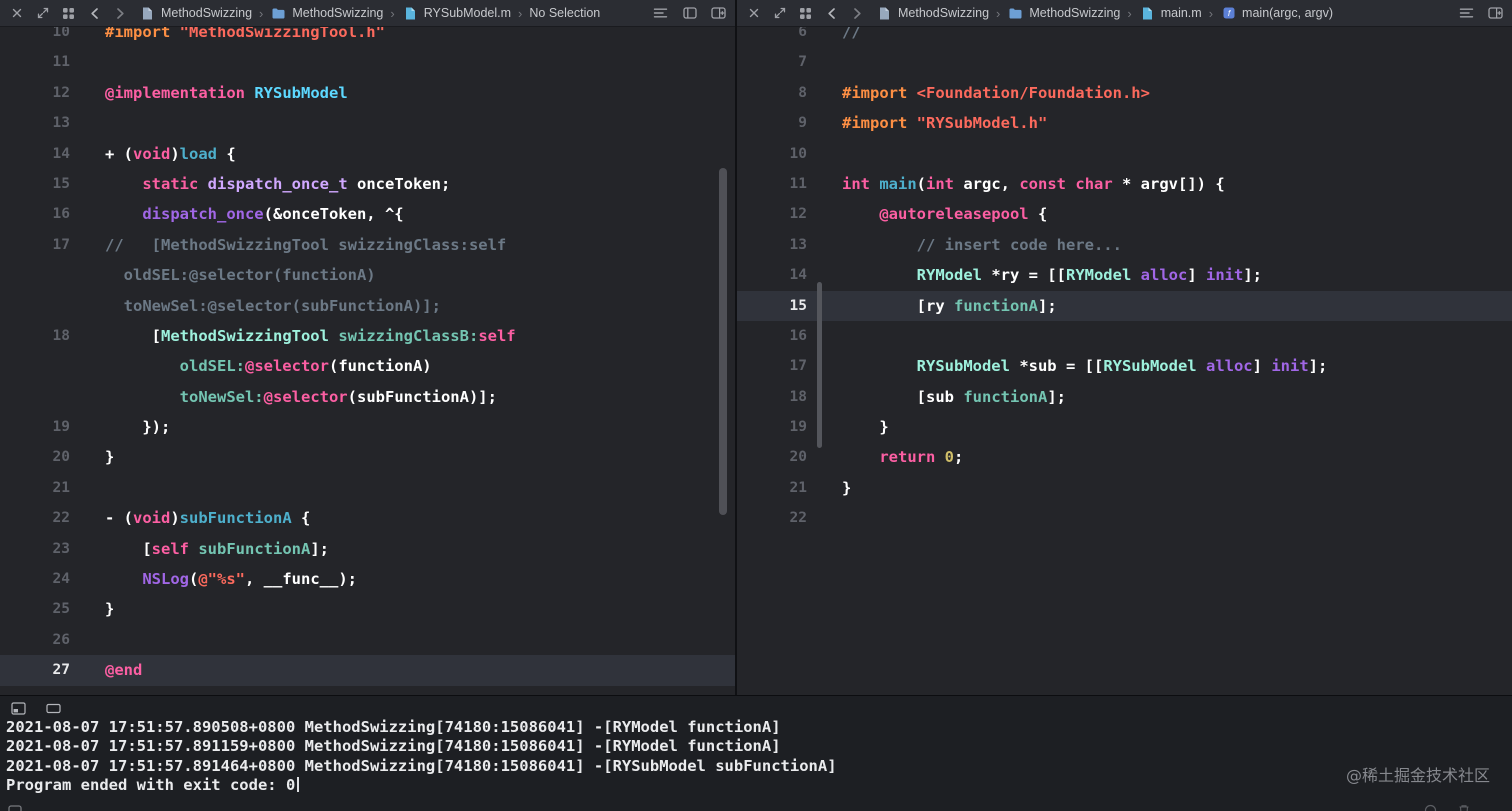 Image resolution: width=1512 pixels, height=811 pixels. Describe the element at coordinates (772, 93) in the screenshot. I see `line-number: 8` at that location.